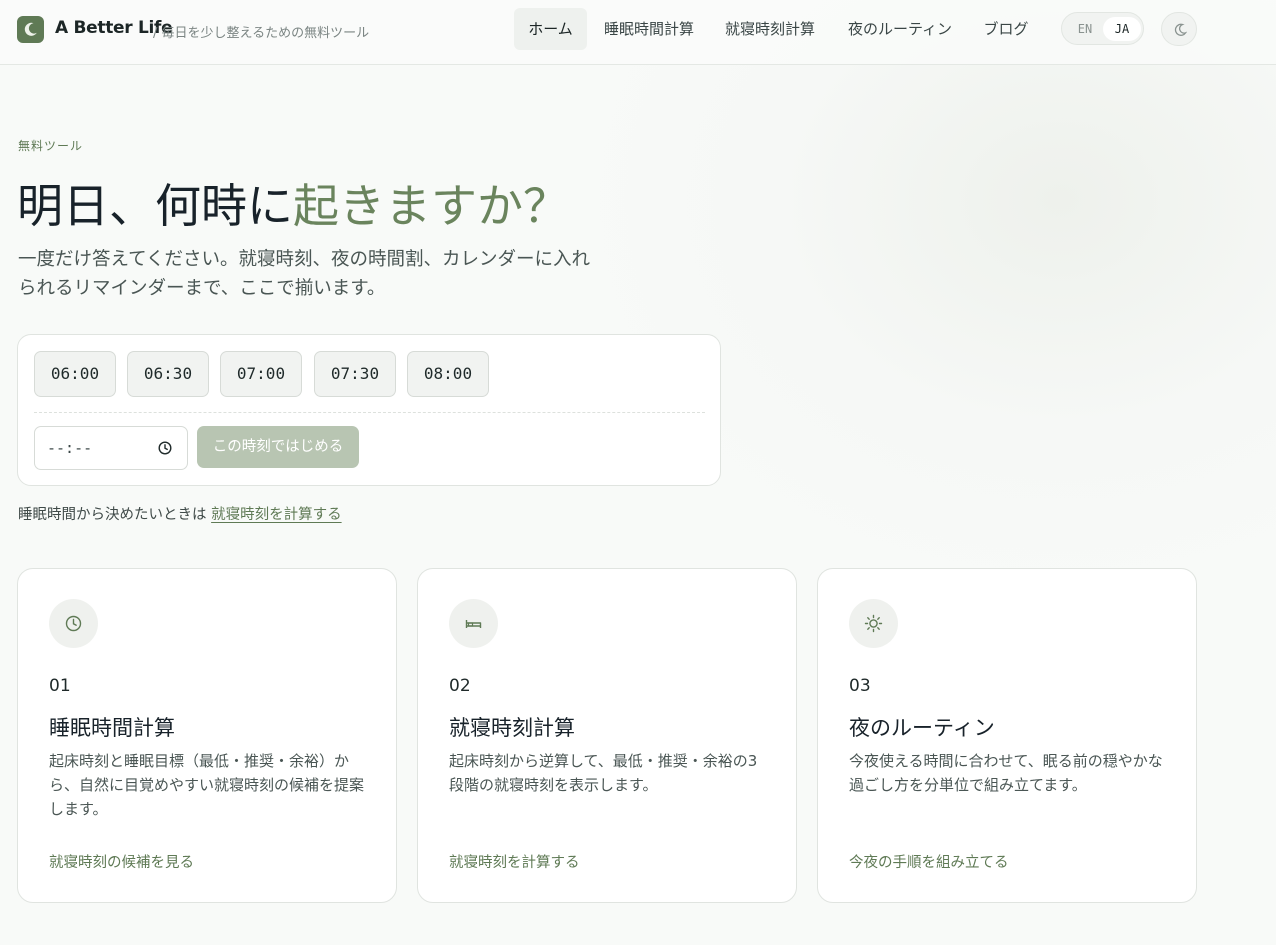 Image resolution: width=1276 pixels, height=945 pixels. I want to click on custom-time-value: --:--, so click(70, 448).